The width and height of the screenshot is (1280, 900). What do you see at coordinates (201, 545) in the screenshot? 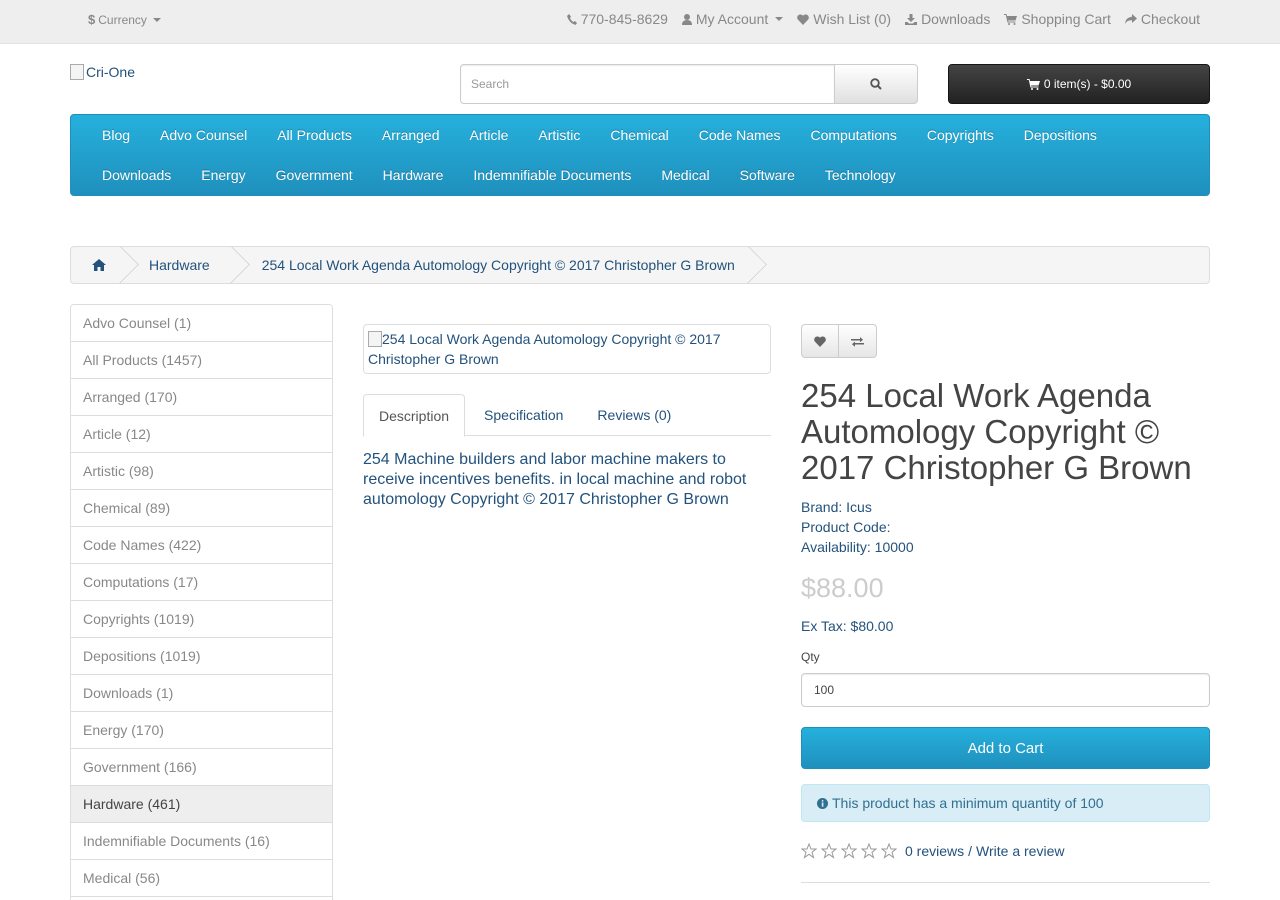
I see `category-item: Code Names (422)` at bounding box center [201, 545].